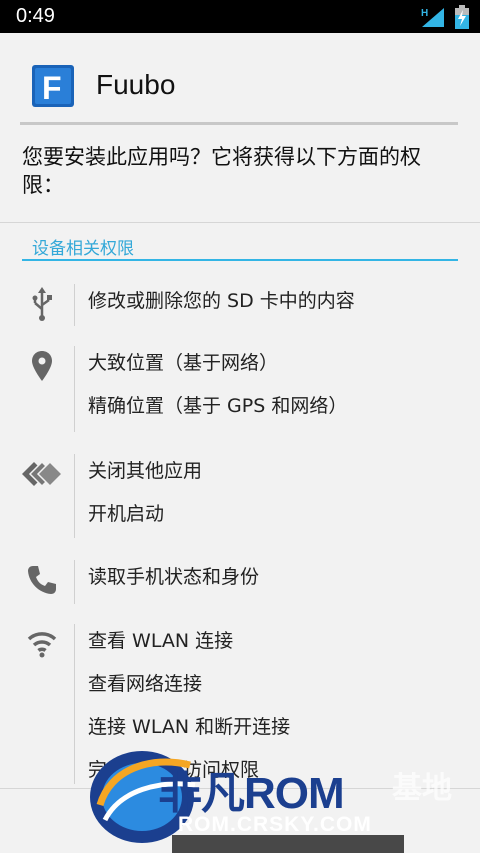 This screenshot has width=480, height=853. I want to click on permission-item: 读取手机状态和身份, so click(174, 577).